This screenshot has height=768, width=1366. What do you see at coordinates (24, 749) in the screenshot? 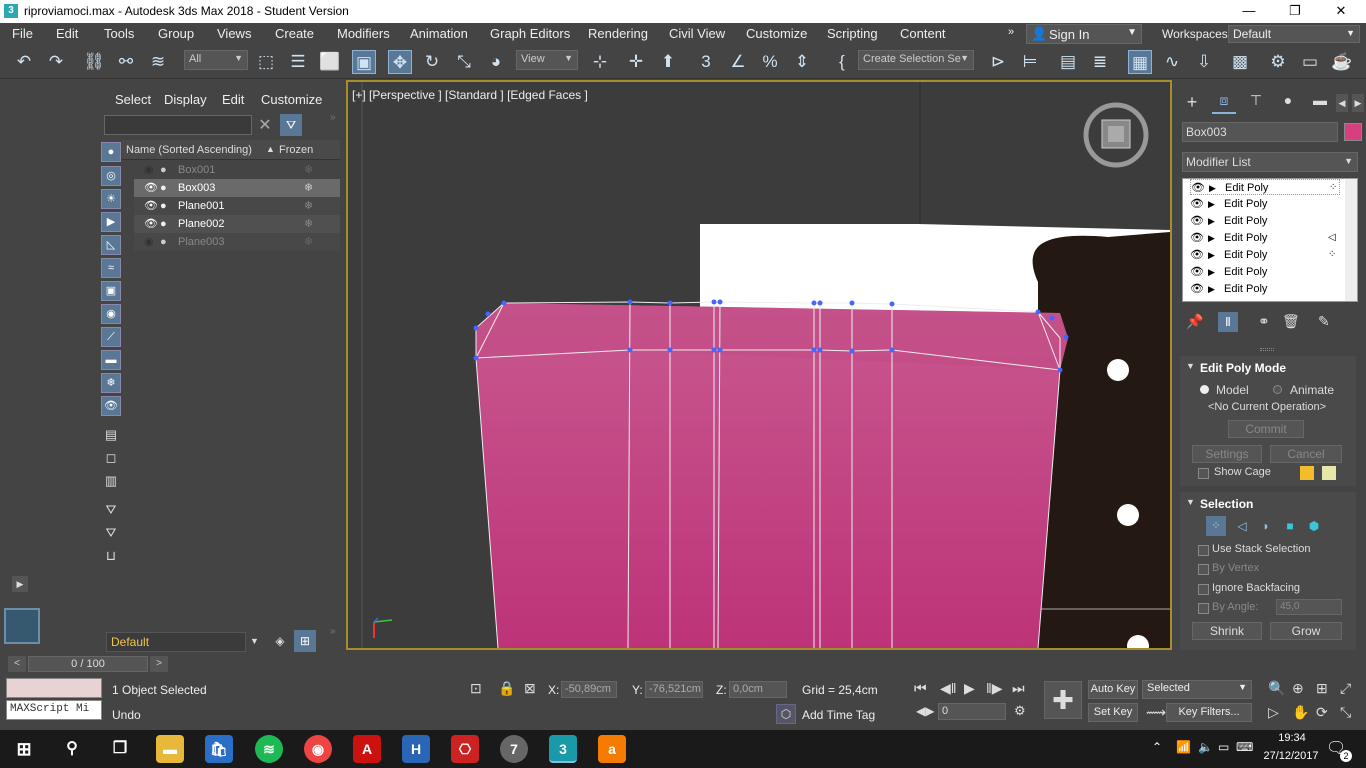
I see `windows-start-icon: ⊞` at bounding box center [24, 749].